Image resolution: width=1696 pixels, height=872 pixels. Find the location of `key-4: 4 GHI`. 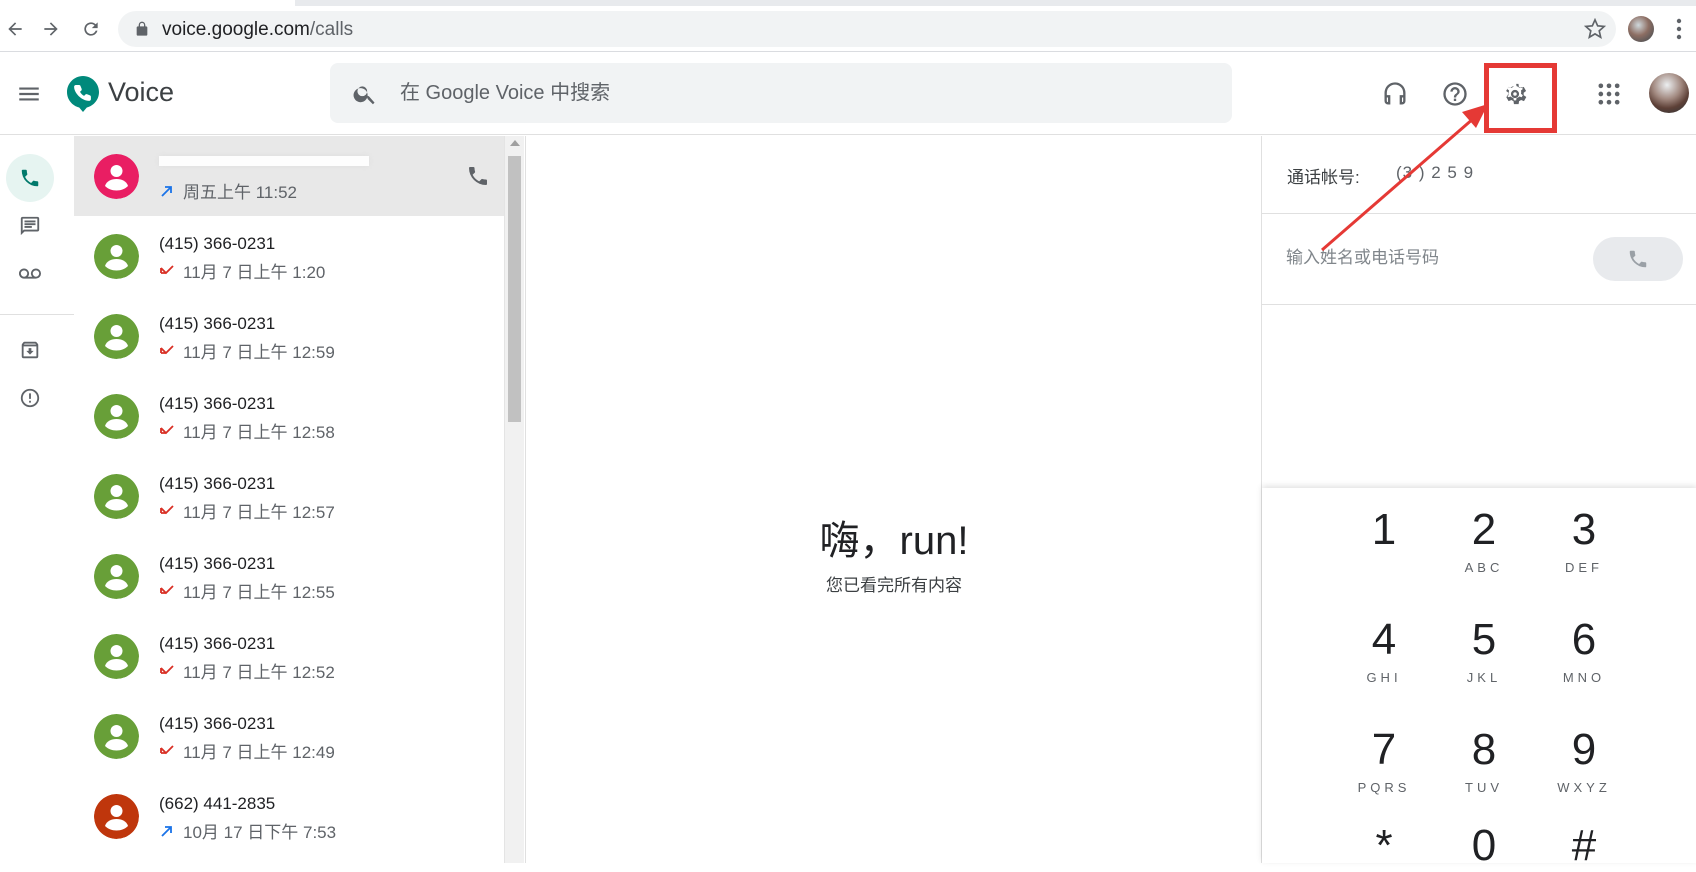

key-4: 4 GHI is located at coordinates (1384, 646).